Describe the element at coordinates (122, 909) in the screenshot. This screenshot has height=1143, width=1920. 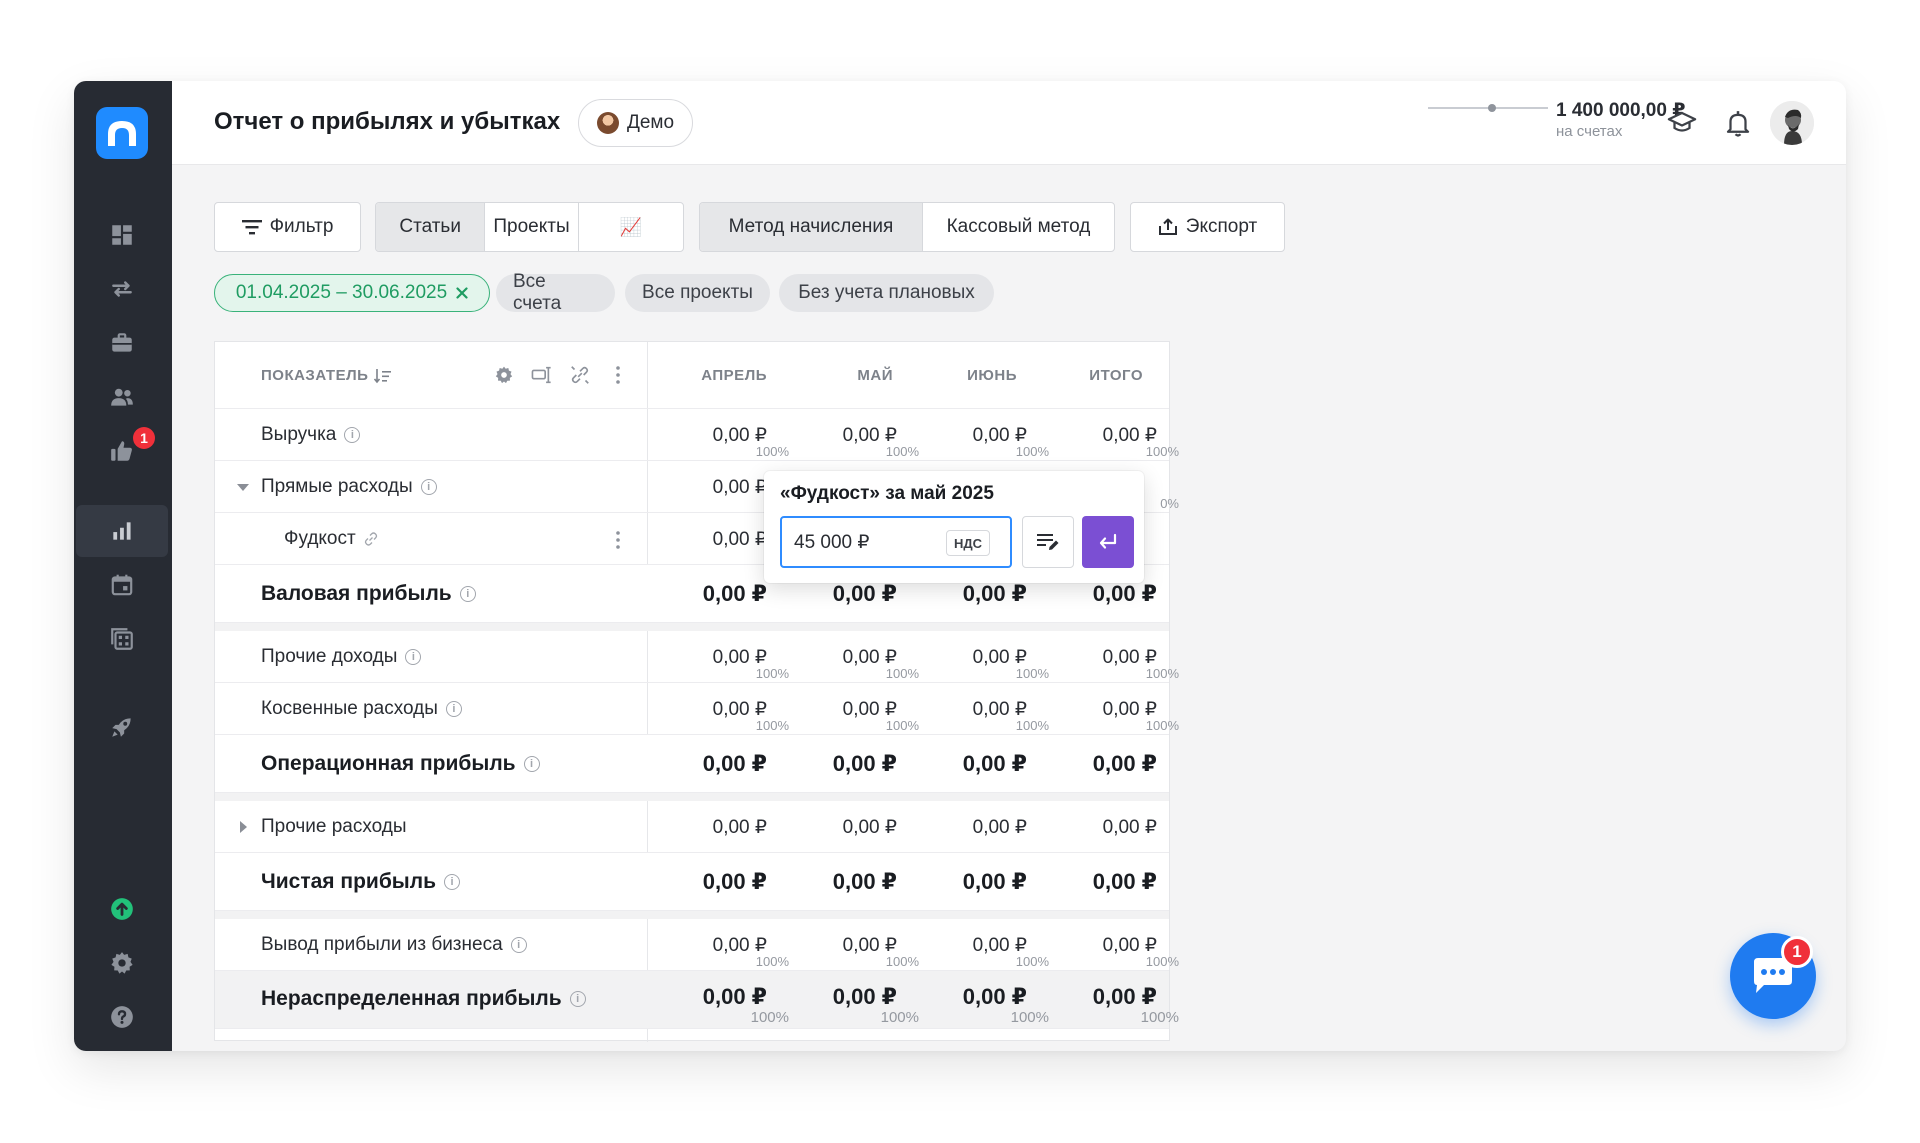
I see `sidebar-item-upgrade` at that location.